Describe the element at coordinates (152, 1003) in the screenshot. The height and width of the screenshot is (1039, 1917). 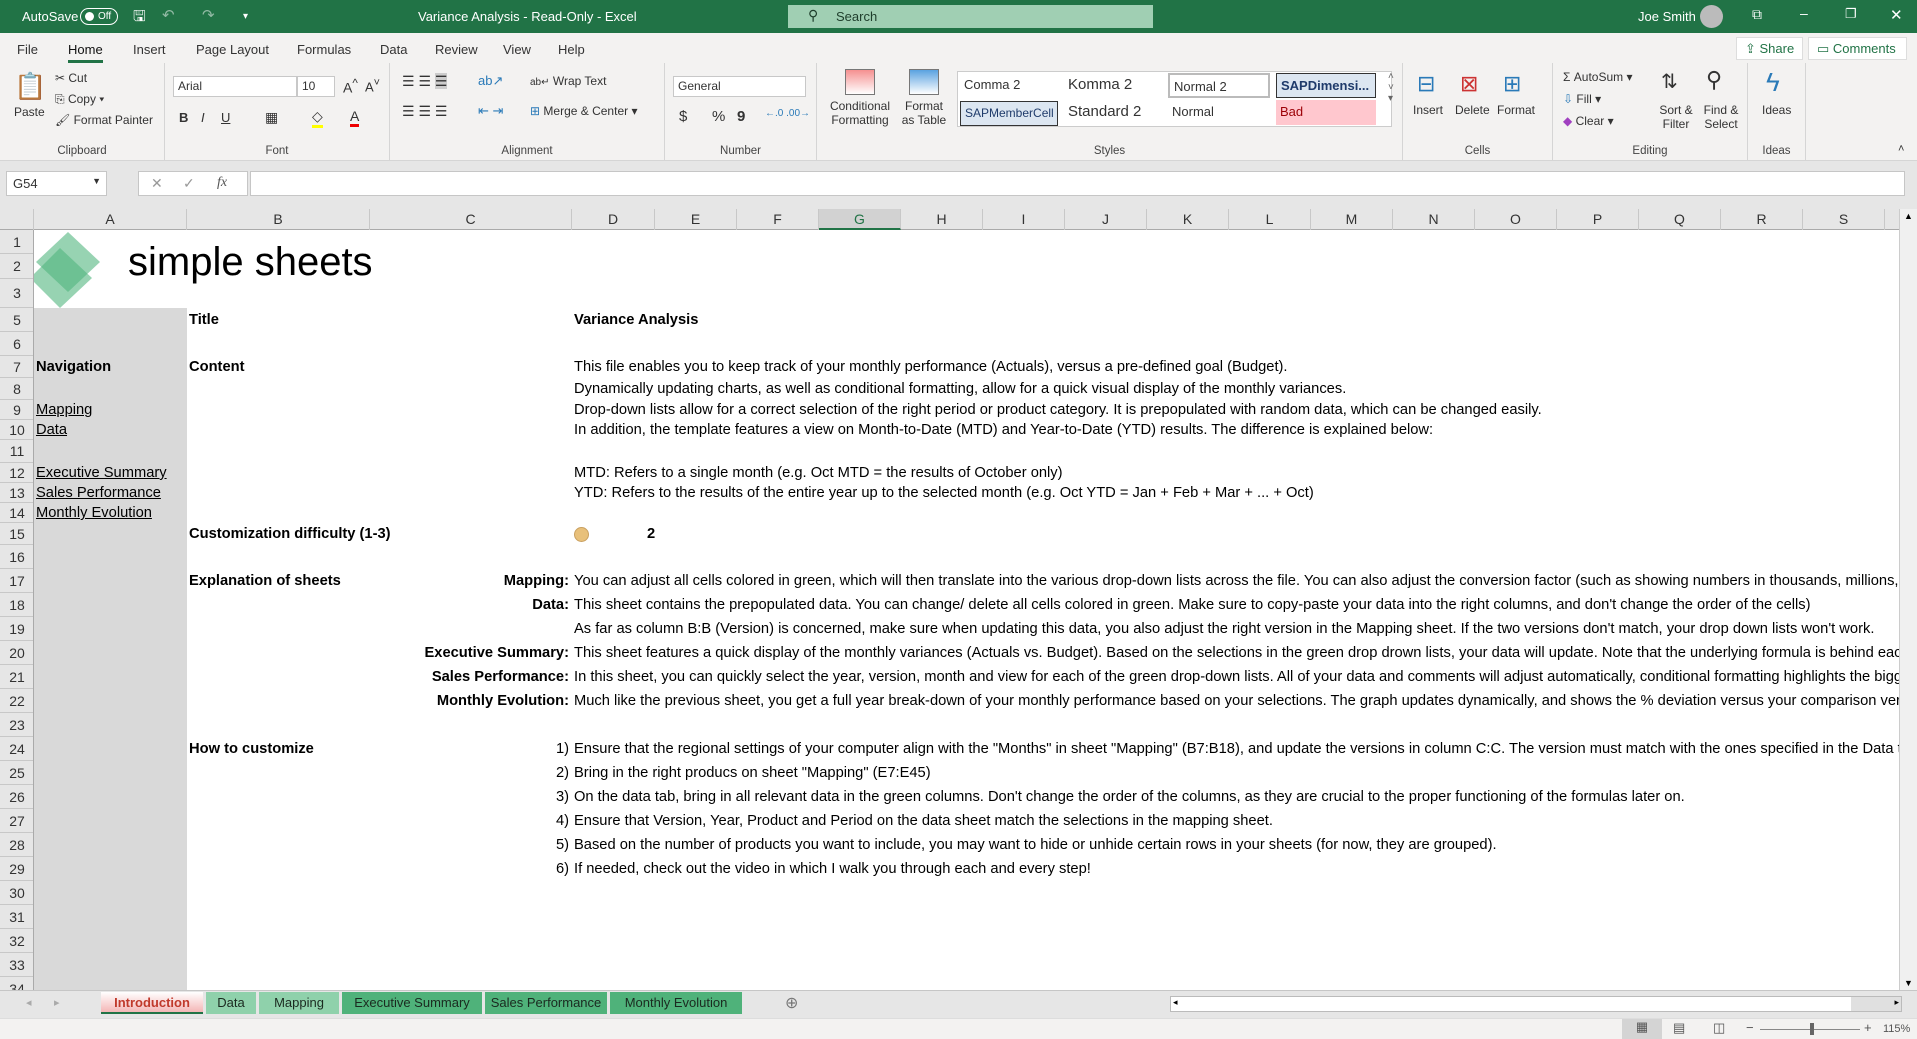
I see `sheet-tab-introduction: Introduction` at that location.